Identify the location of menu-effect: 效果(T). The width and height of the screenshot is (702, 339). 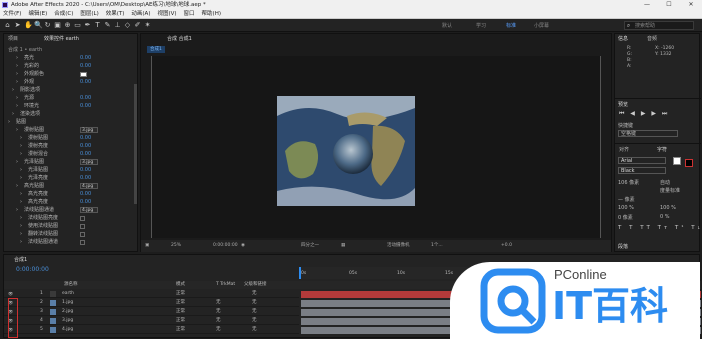
(115, 14).